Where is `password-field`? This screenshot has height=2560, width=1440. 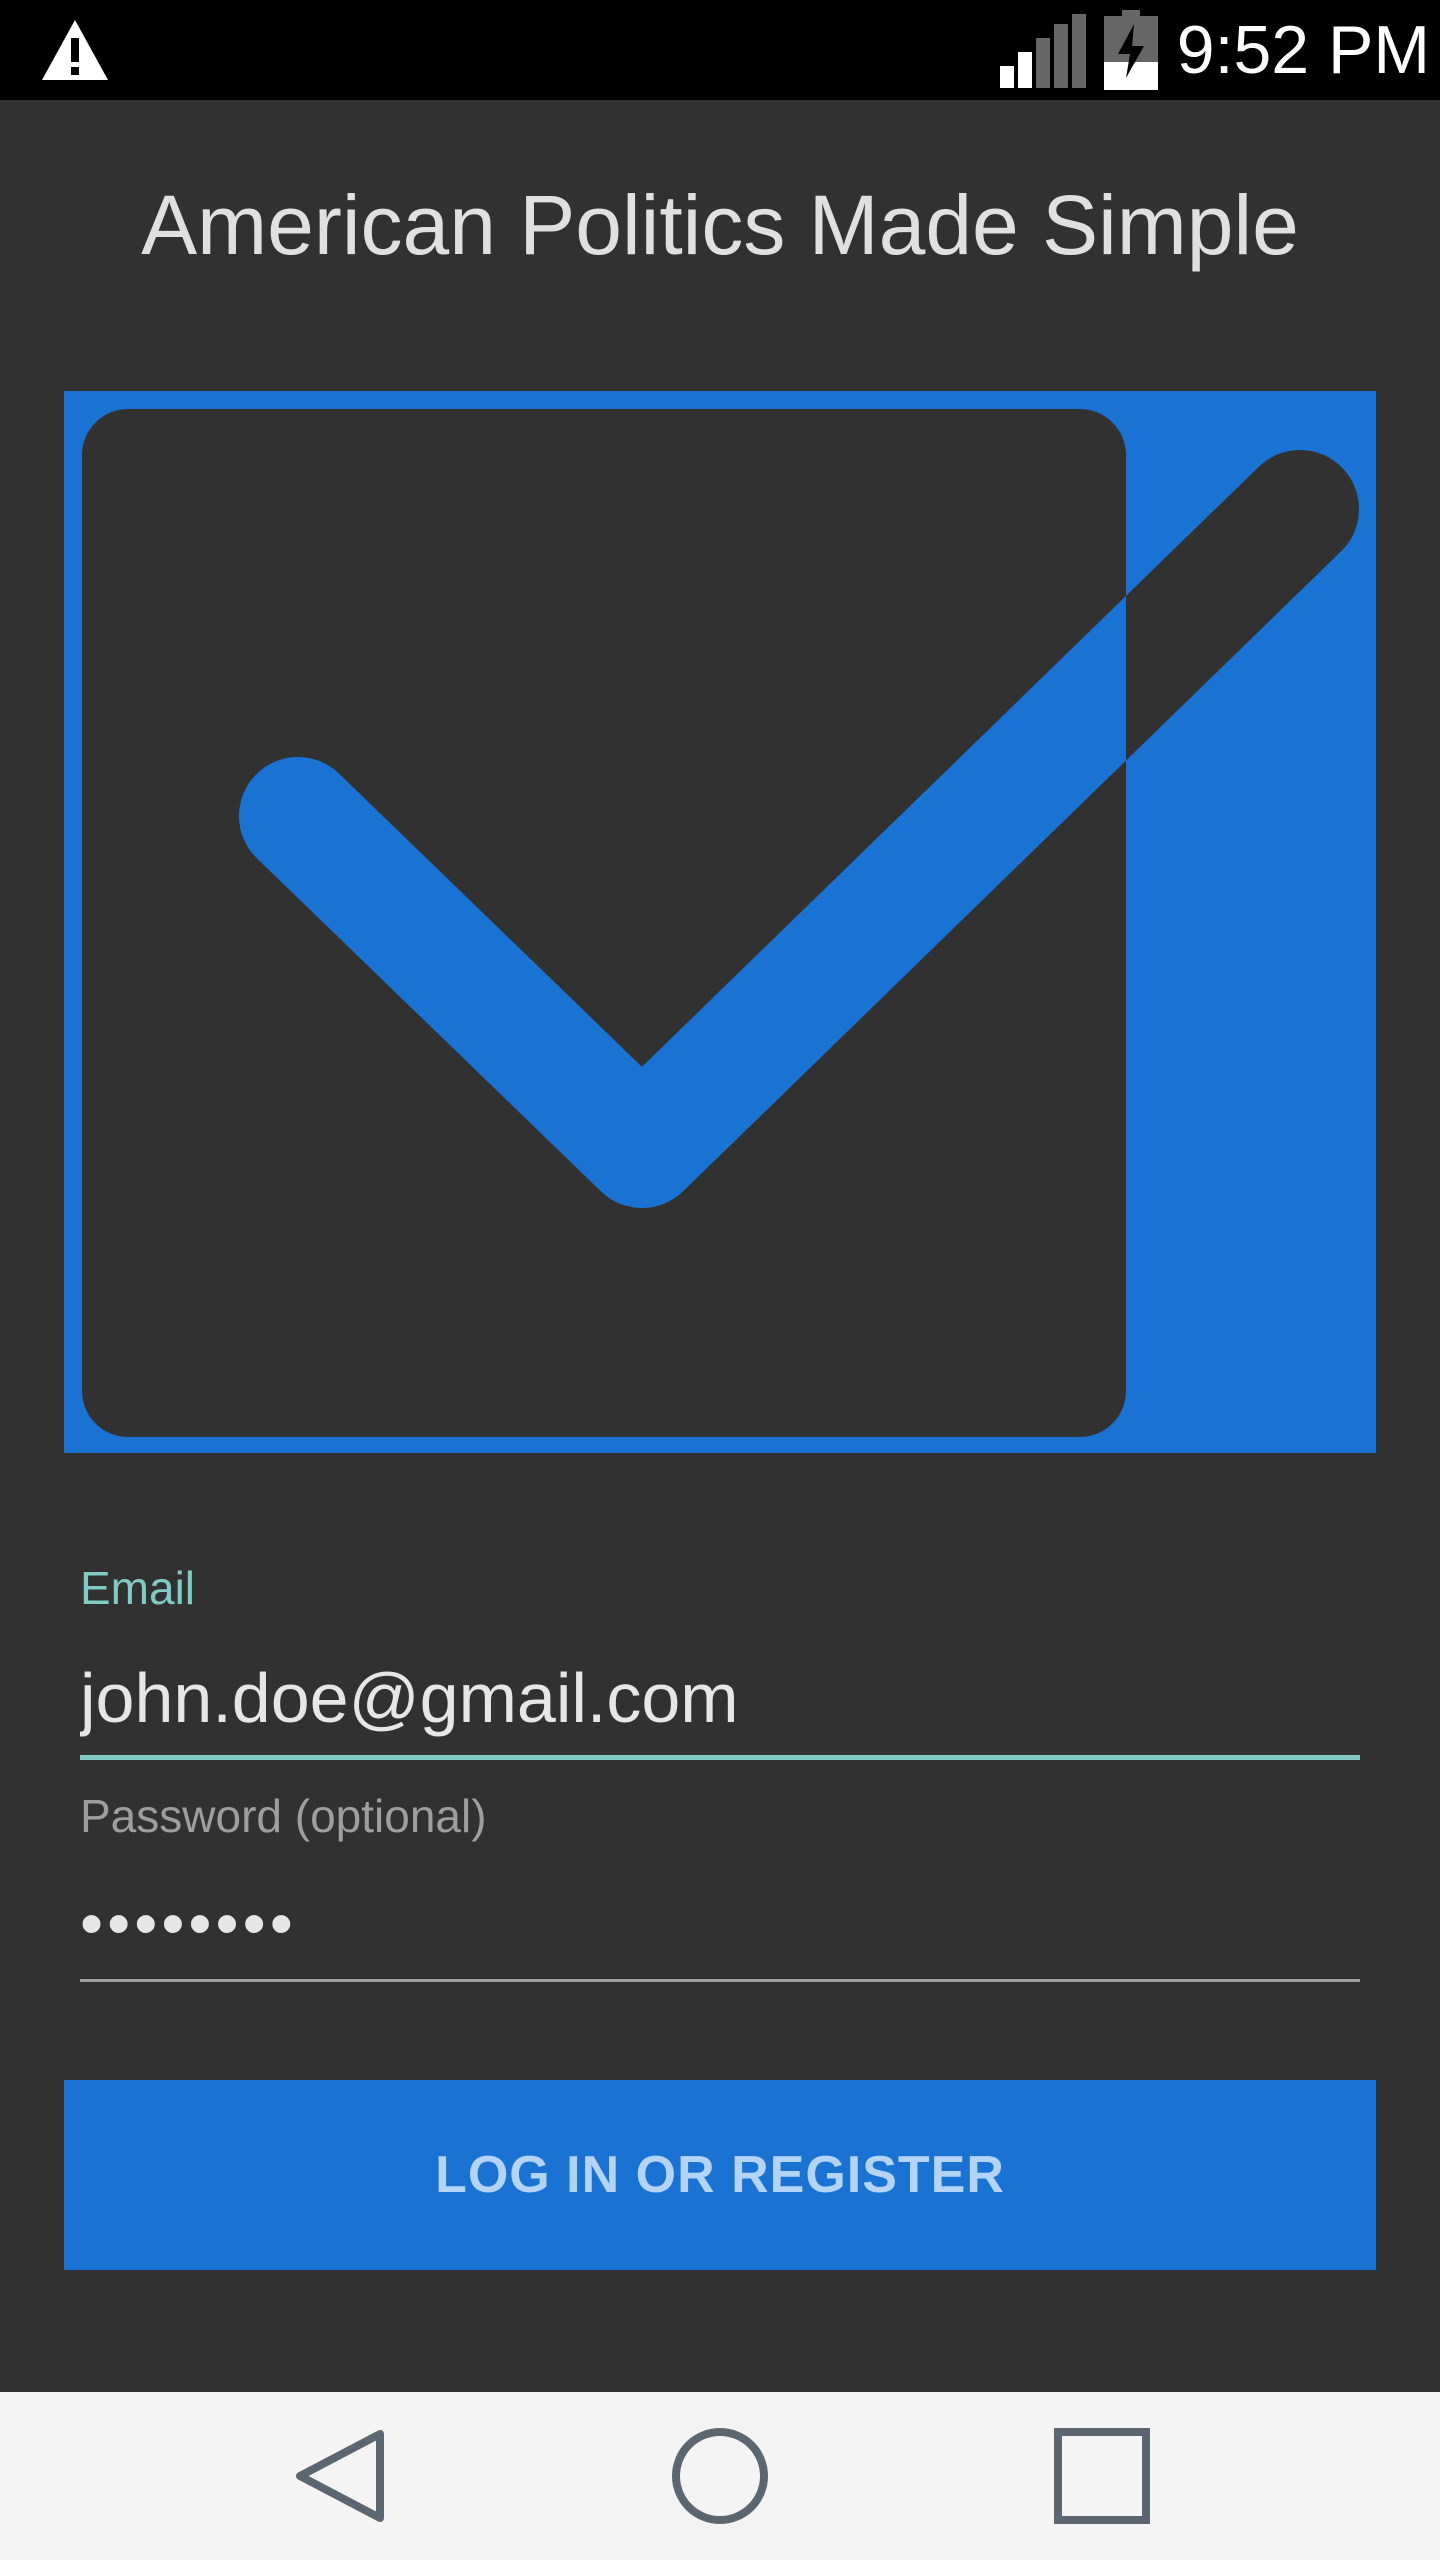 password-field is located at coordinates (720, 1924).